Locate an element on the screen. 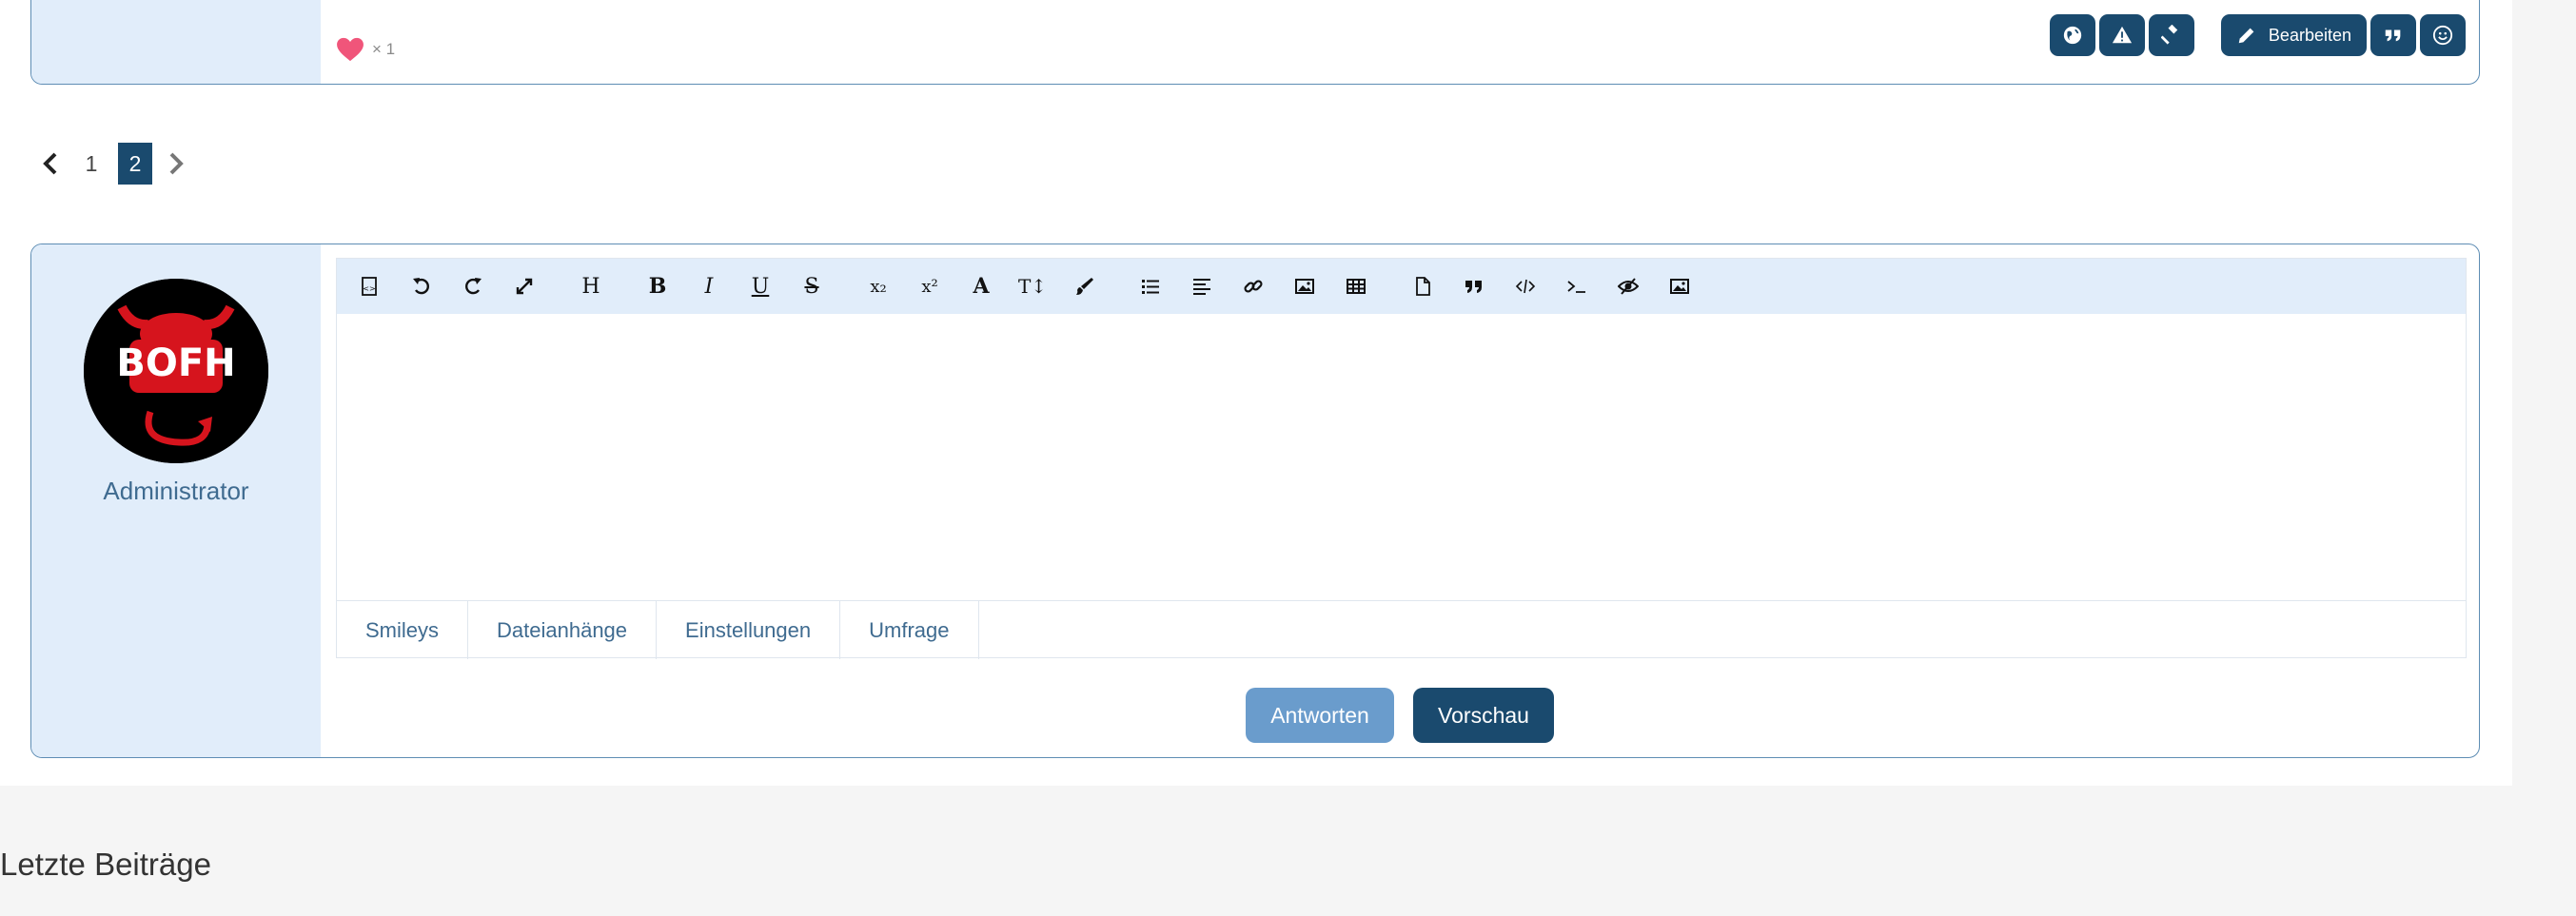 Image resolution: width=2576 pixels, height=916 pixels. source-icon: <> is located at coordinates (370, 286).